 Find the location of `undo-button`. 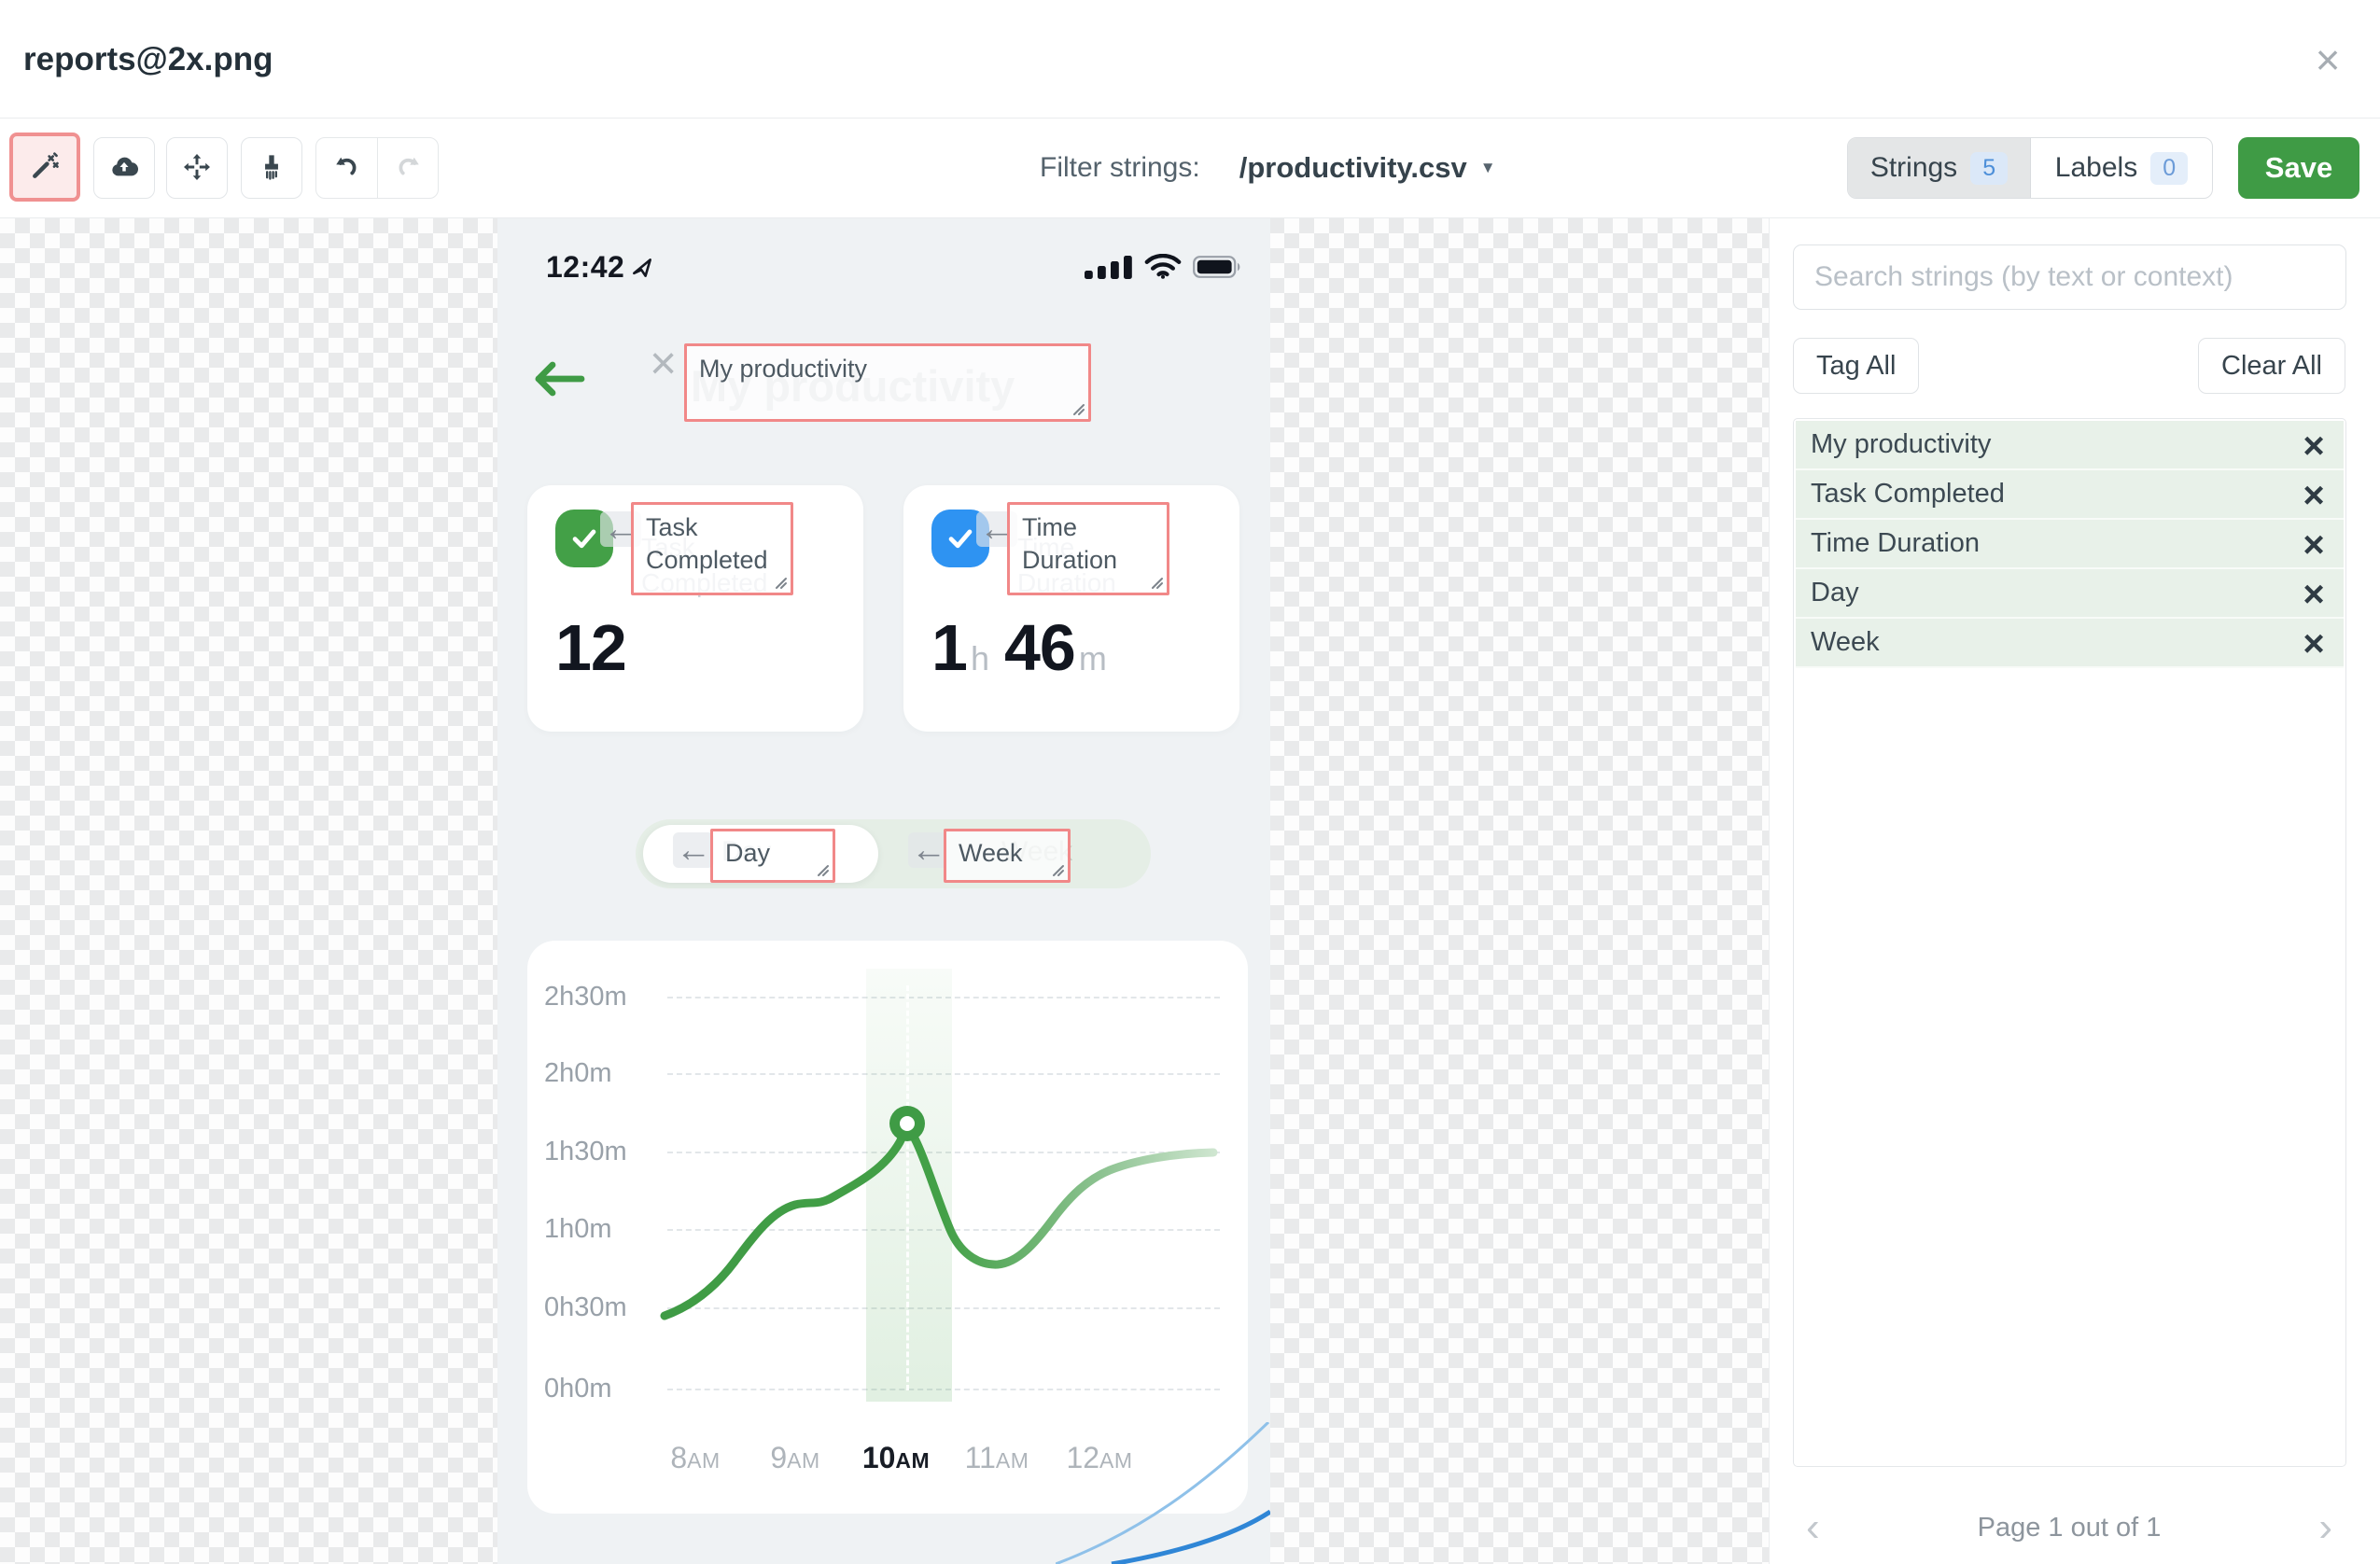

undo-button is located at coordinates (346, 168).